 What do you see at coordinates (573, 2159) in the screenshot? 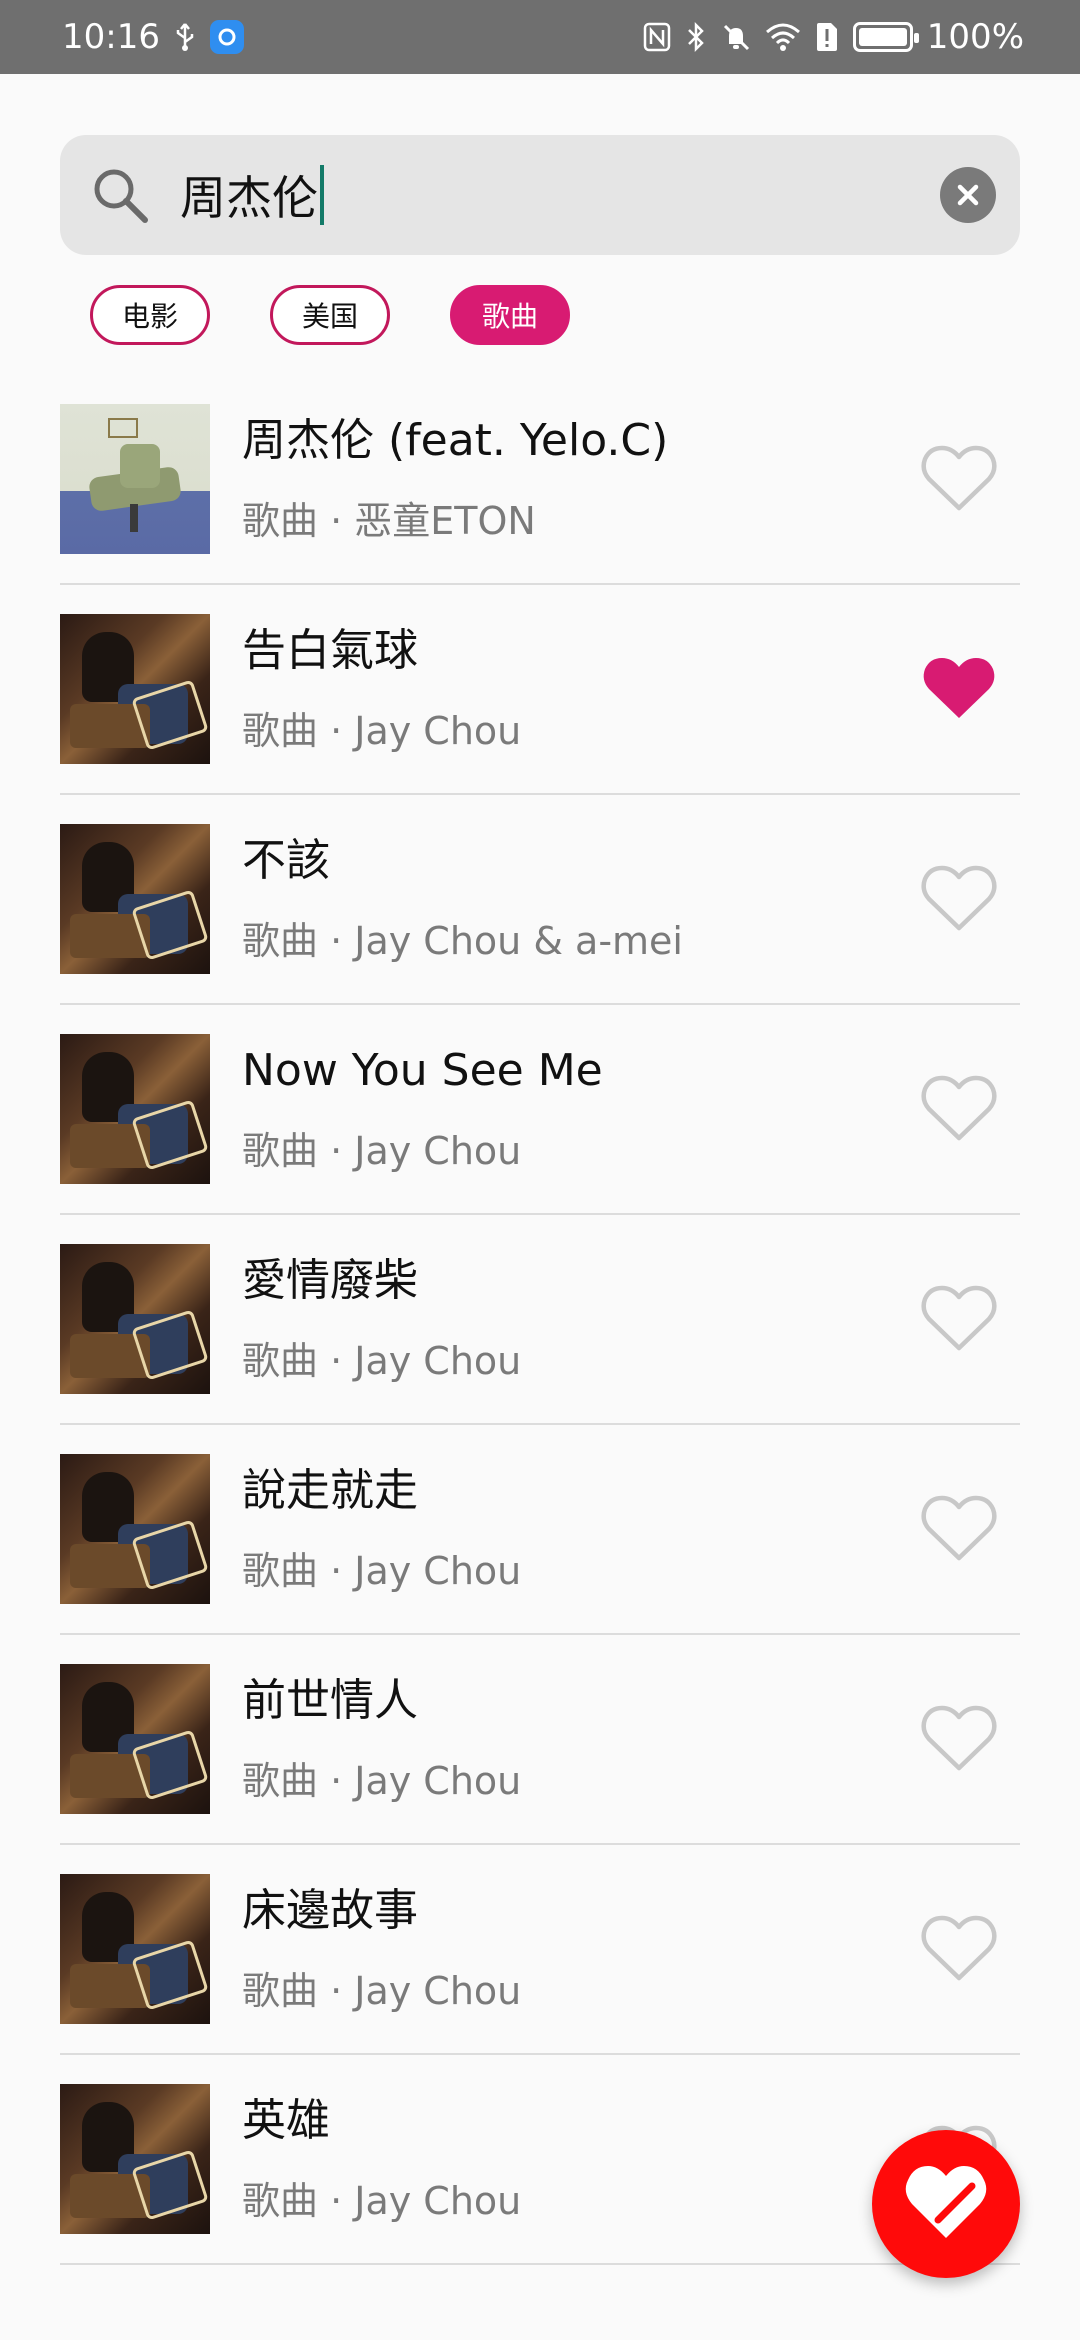
I see `result-info: 英雄歌曲 · Jay Chou` at bounding box center [573, 2159].